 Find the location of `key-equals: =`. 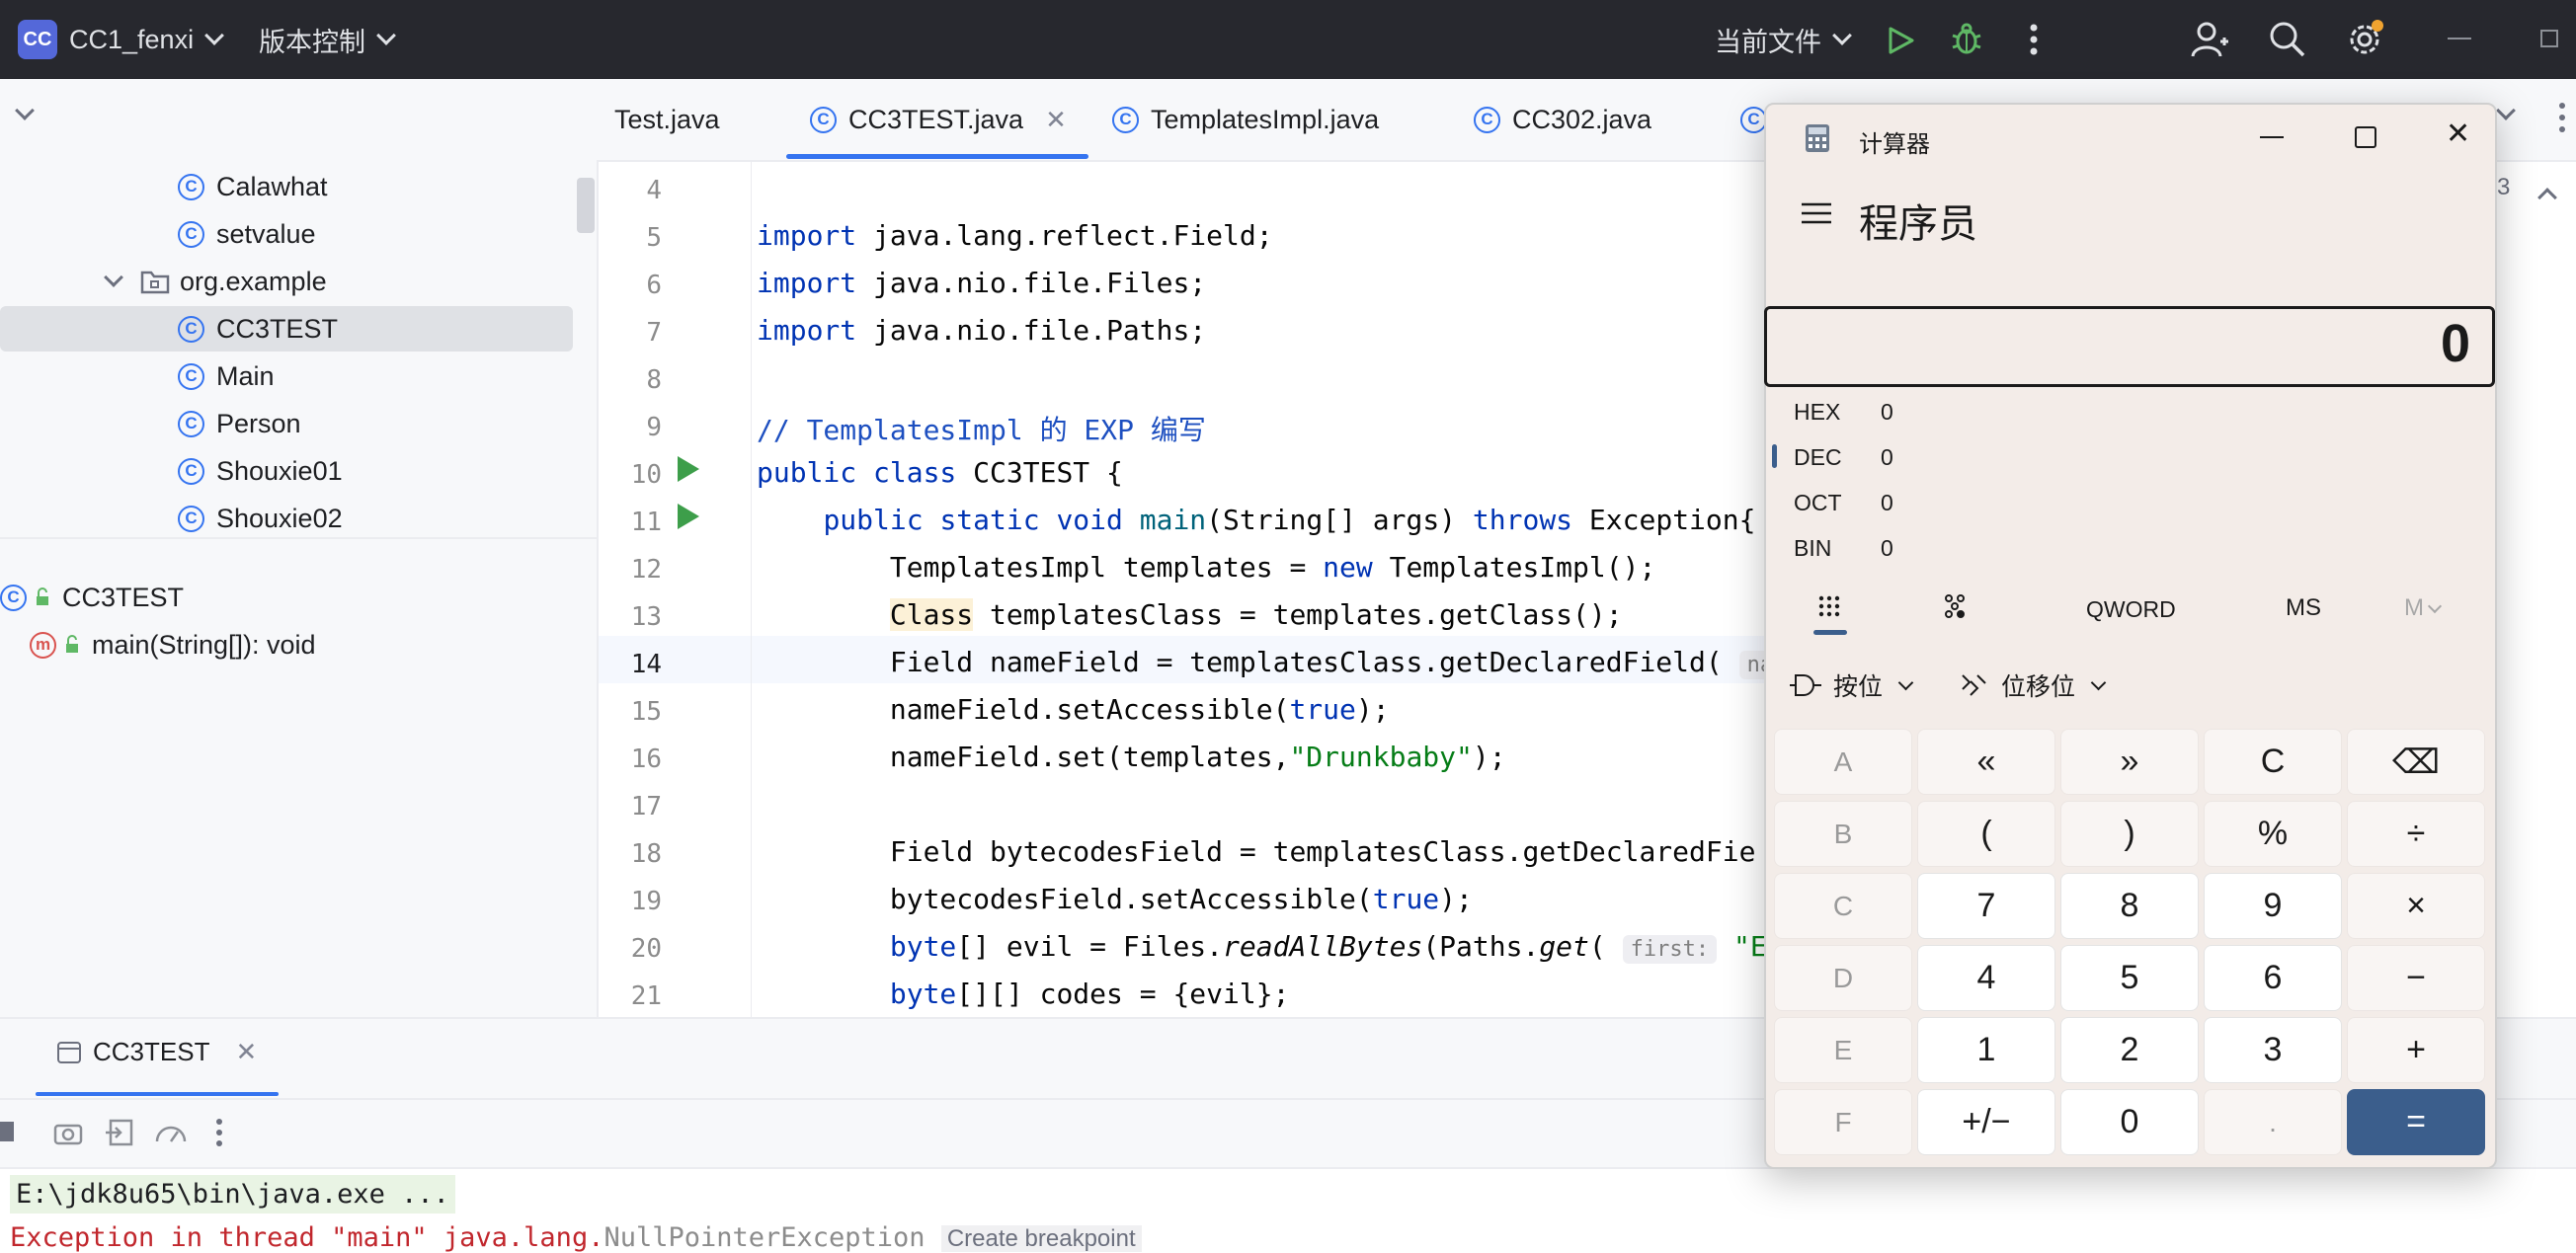

key-equals: = is located at coordinates (2416, 1122).